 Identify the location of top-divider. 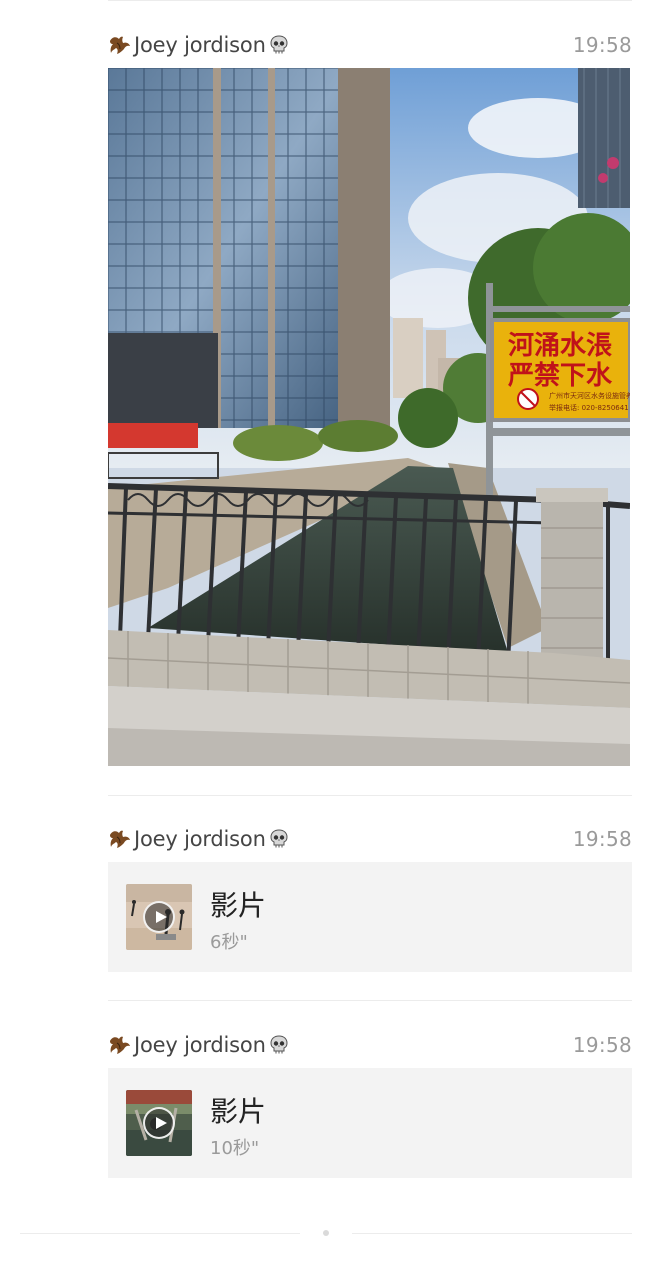
(370, 0).